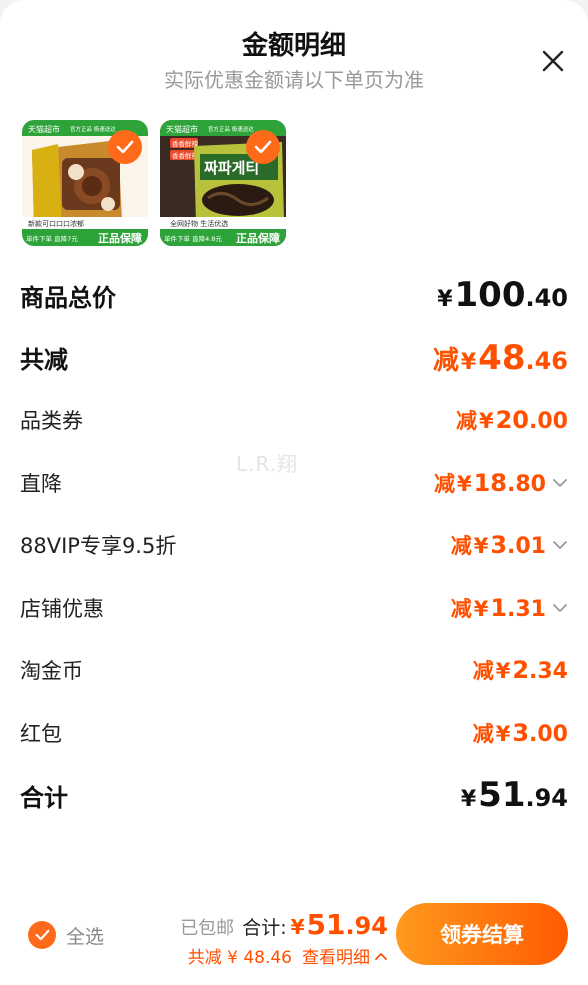 The image size is (588, 985). Describe the element at coordinates (293, 46) in the screenshot. I see `page-title: 金额明细` at that location.